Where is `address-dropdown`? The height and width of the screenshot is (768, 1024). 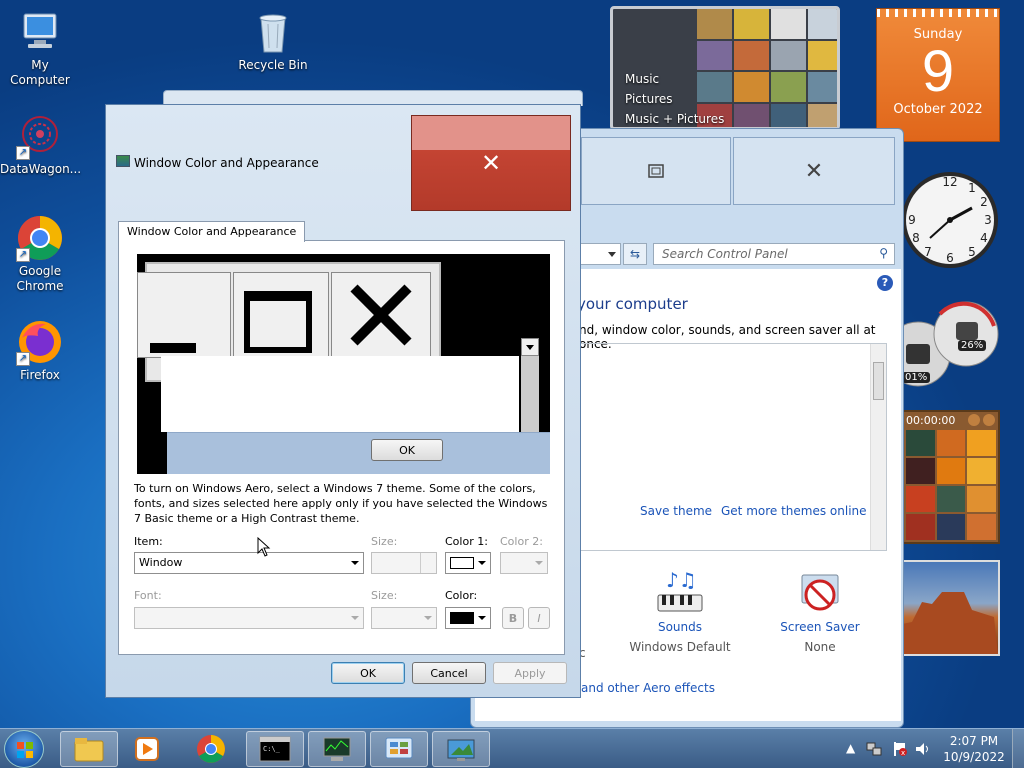 address-dropdown is located at coordinates (599, 254).